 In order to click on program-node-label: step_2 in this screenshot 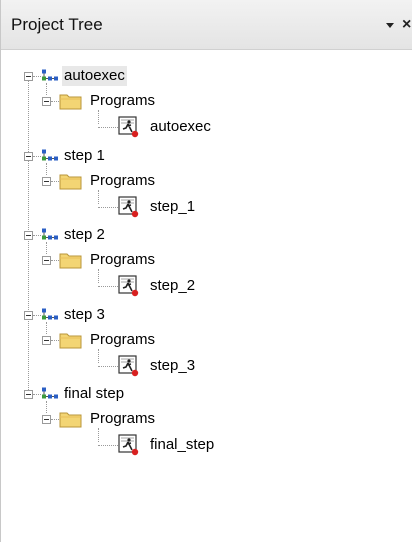, I will do `click(172, 286)`.